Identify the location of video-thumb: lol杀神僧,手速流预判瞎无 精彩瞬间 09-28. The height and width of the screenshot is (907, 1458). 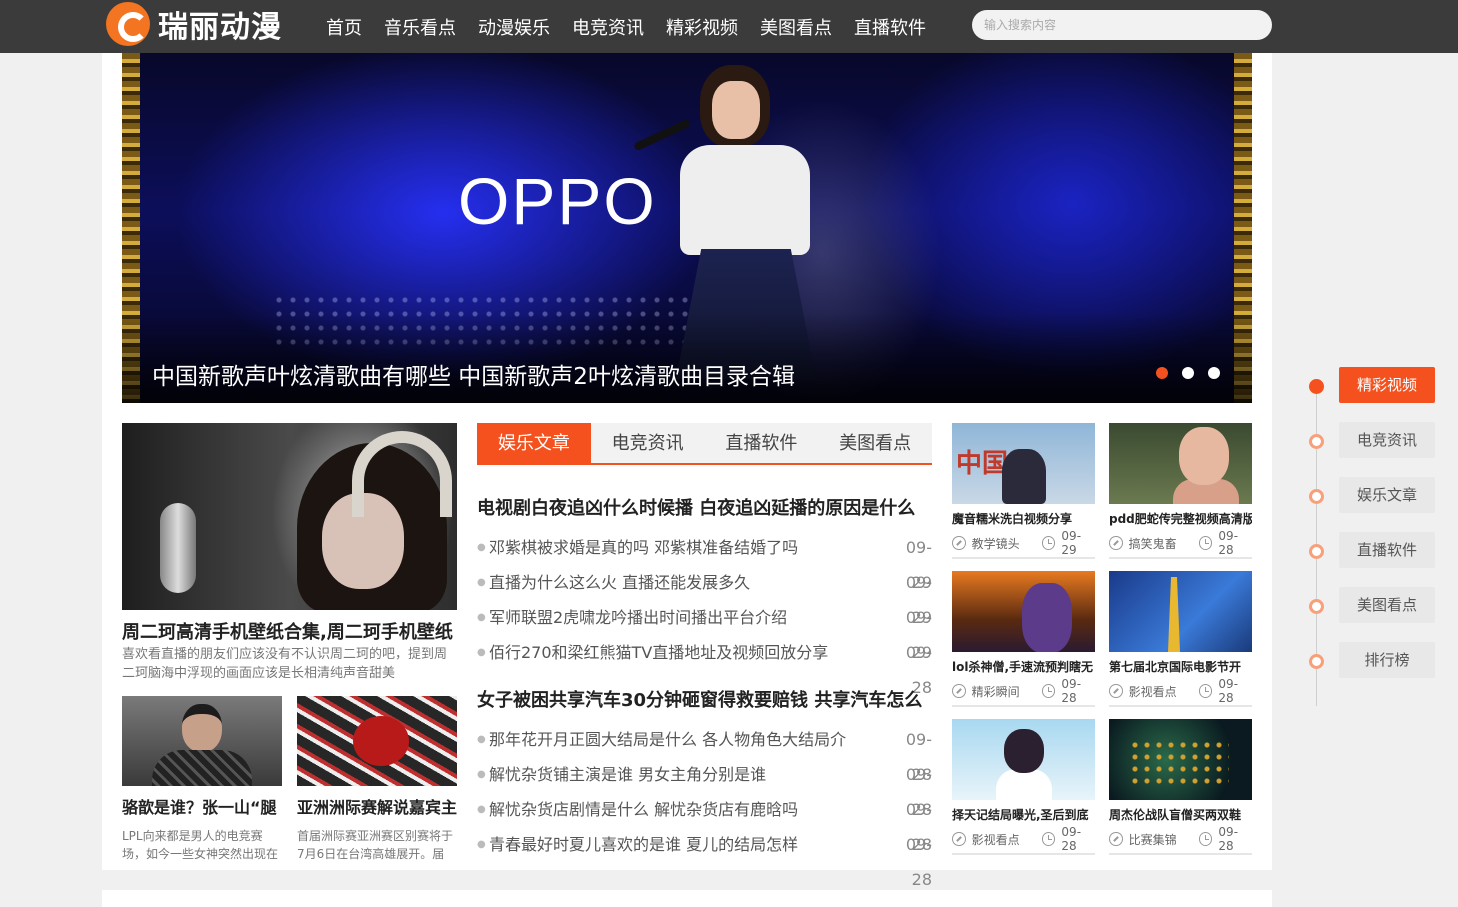
(1023, 639).